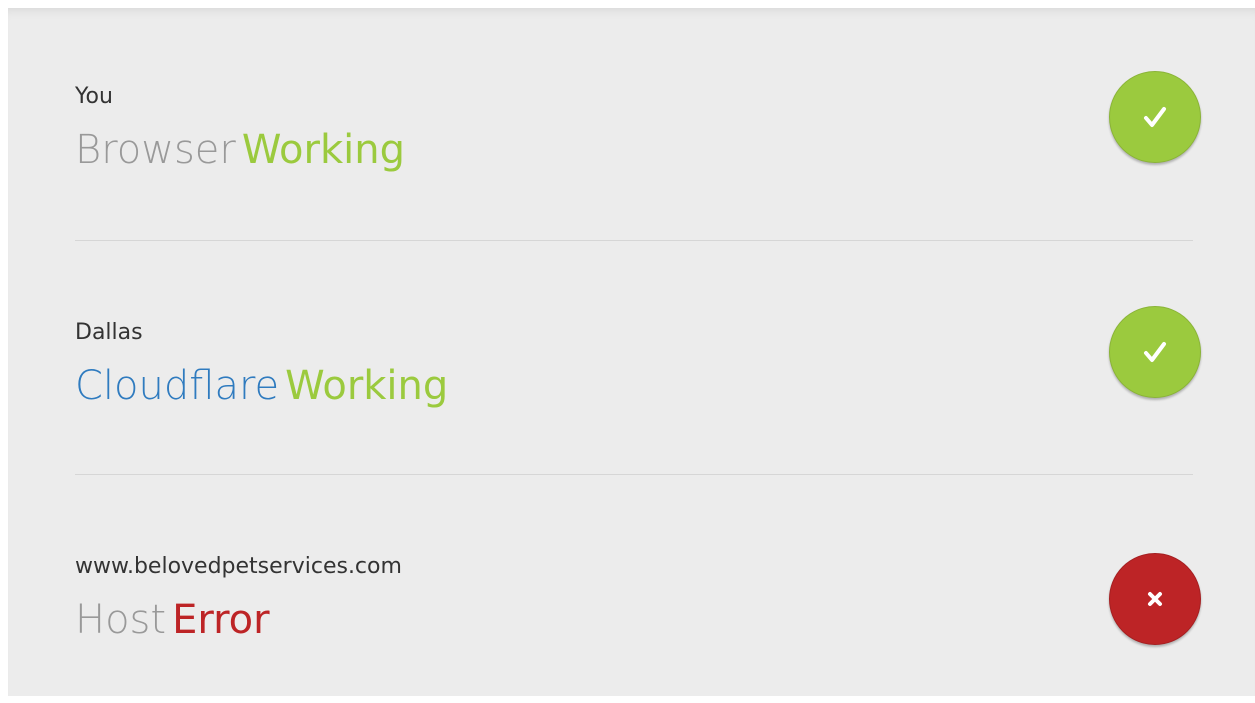  What do you see at coordinates (109, 332) in the screenshot?
I see `location-label: Dallas` at bounding box center [109, 332].